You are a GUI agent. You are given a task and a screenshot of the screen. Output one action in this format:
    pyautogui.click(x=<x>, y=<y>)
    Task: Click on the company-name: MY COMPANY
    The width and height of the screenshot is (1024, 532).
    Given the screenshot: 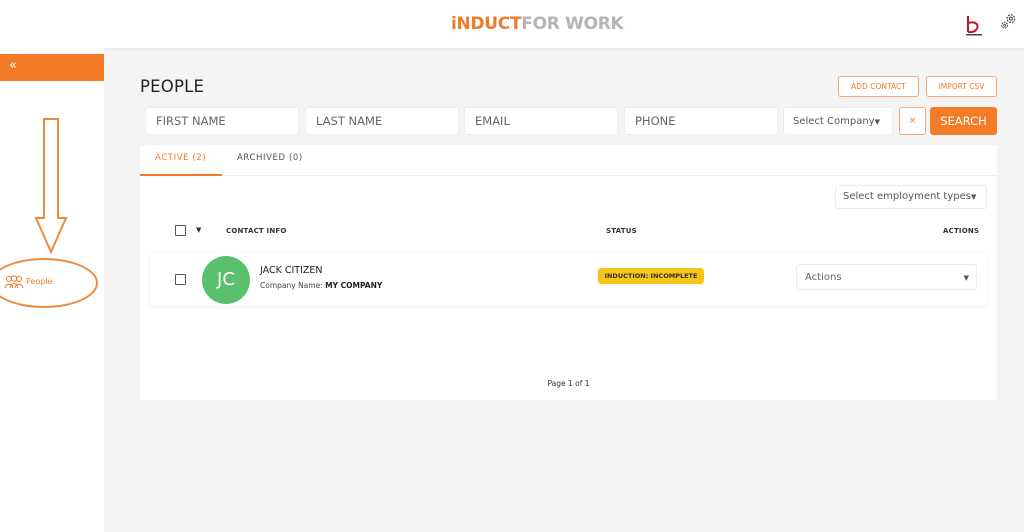 What is the action you would take?
    pyautogui.click(x=354, y=285)
    